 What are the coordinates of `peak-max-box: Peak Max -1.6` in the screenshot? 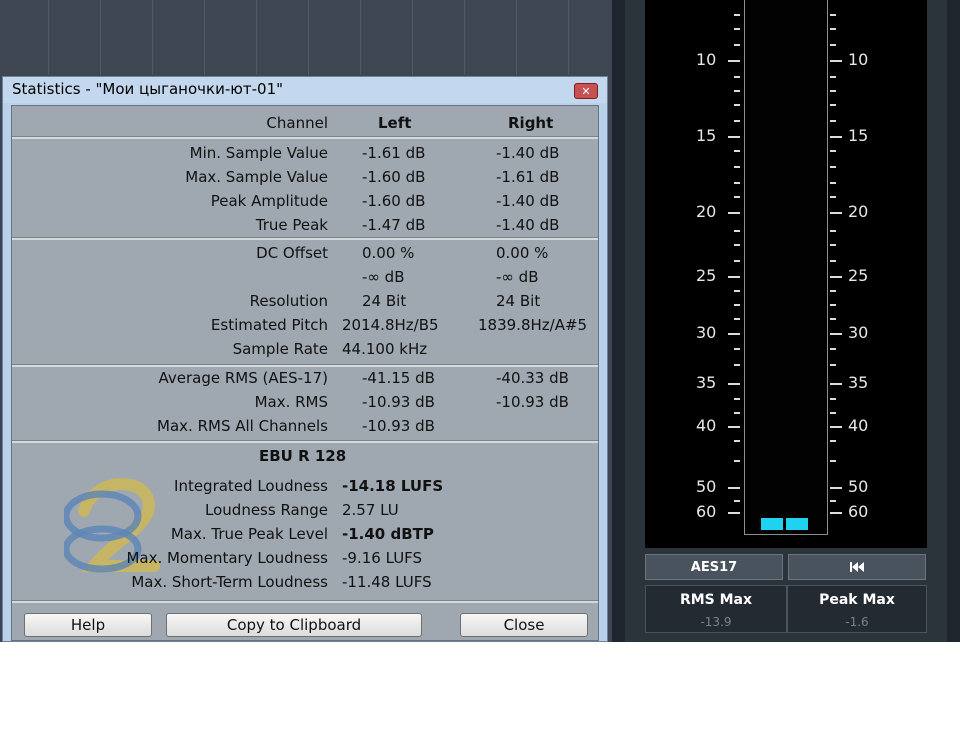 It's located at (857, 609).